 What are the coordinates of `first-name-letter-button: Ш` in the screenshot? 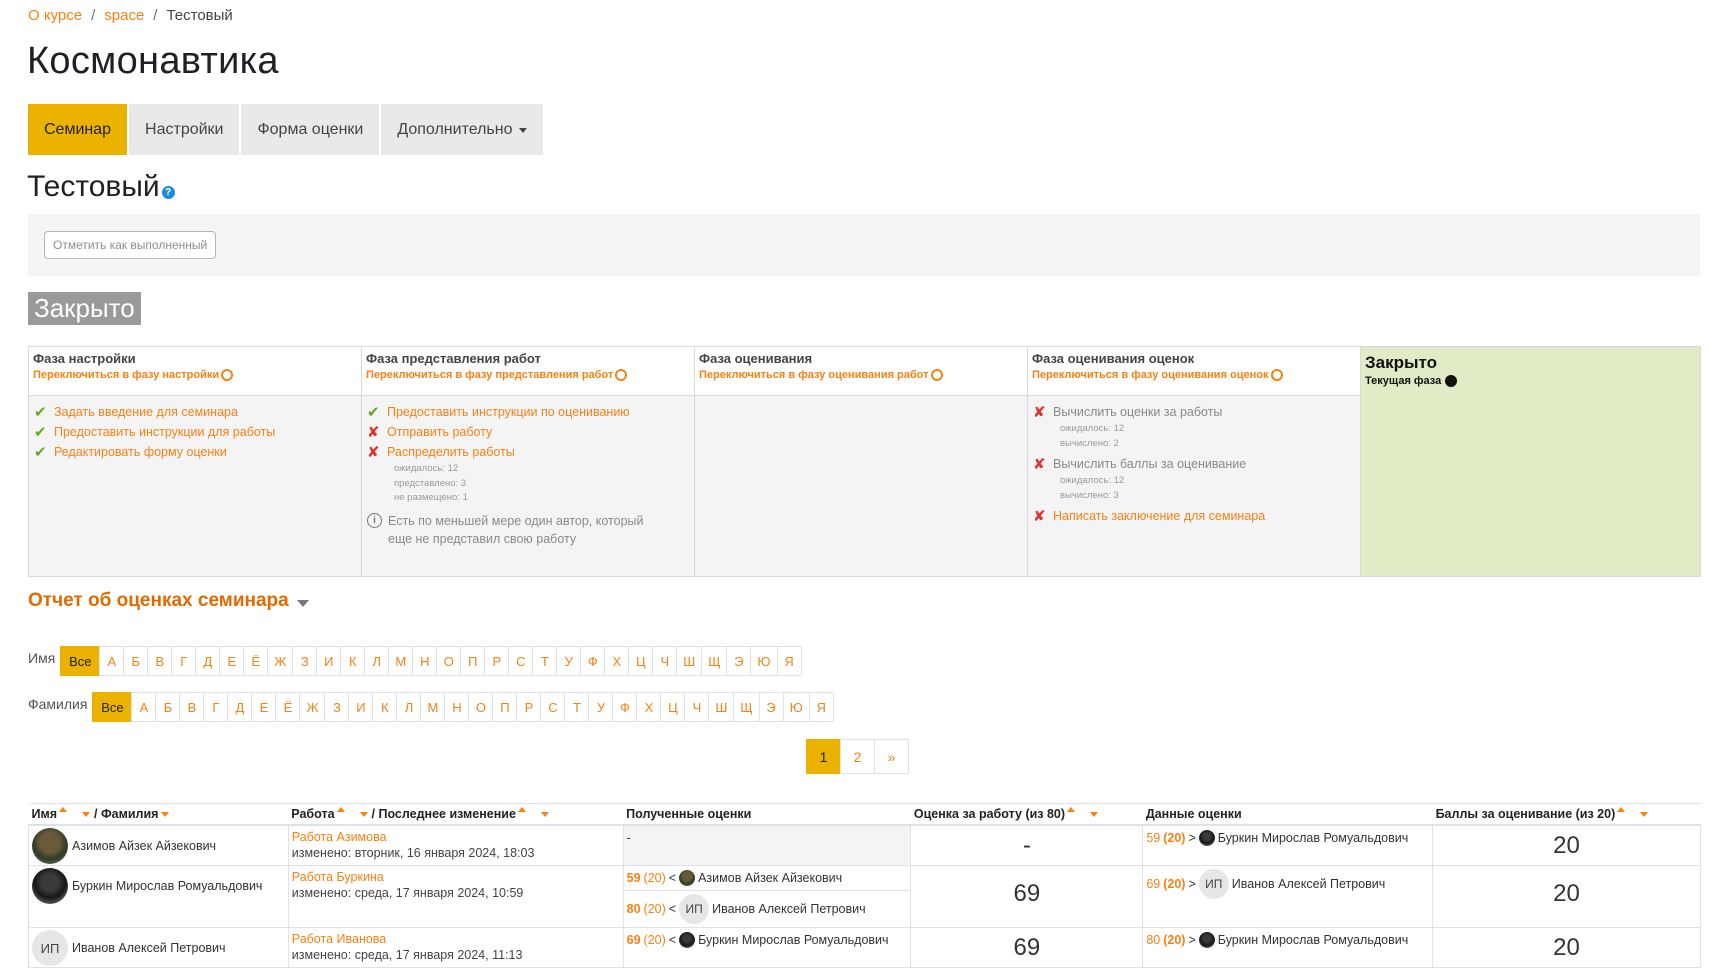 It's located at (689, 661).